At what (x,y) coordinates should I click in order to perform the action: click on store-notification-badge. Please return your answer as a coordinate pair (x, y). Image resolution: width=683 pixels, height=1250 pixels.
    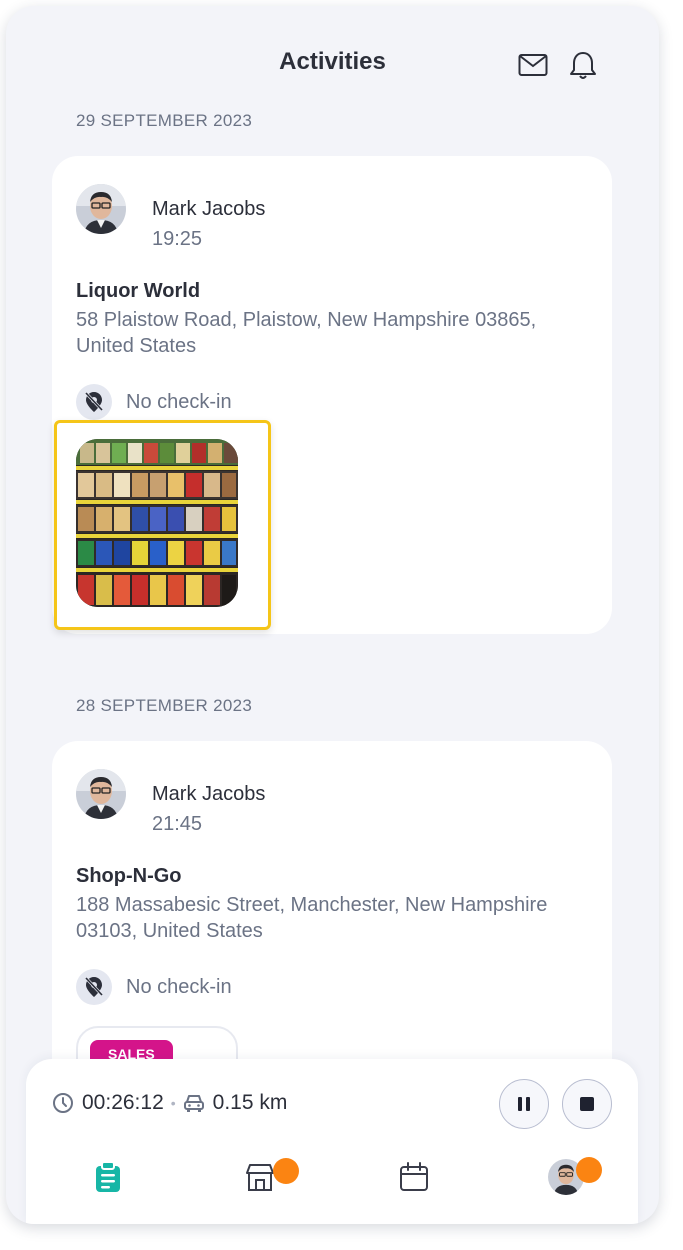
    Looking at the image, I should click on (286, 1171).